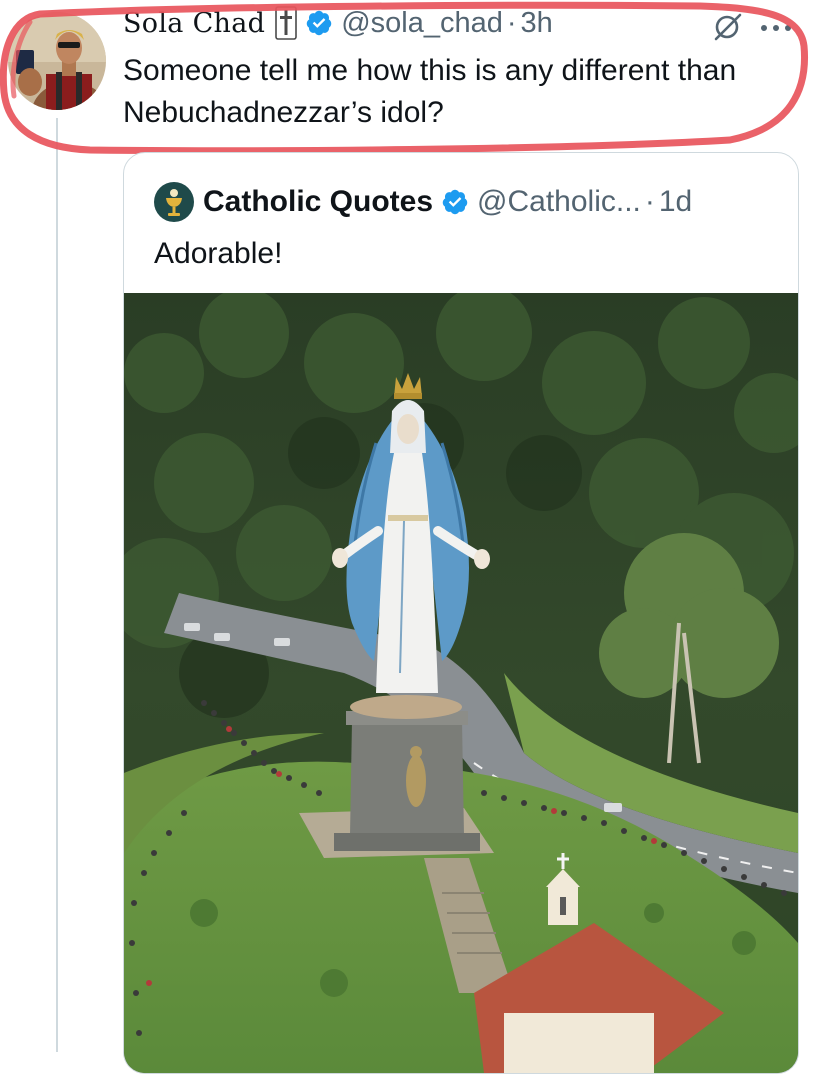 This screenshot has height=1074, width=815. What do you see at coordinates (318, 202) in the screenshot?
I see `quoted-author-name: Catholic Quotes` at bounding box center [318, 202].